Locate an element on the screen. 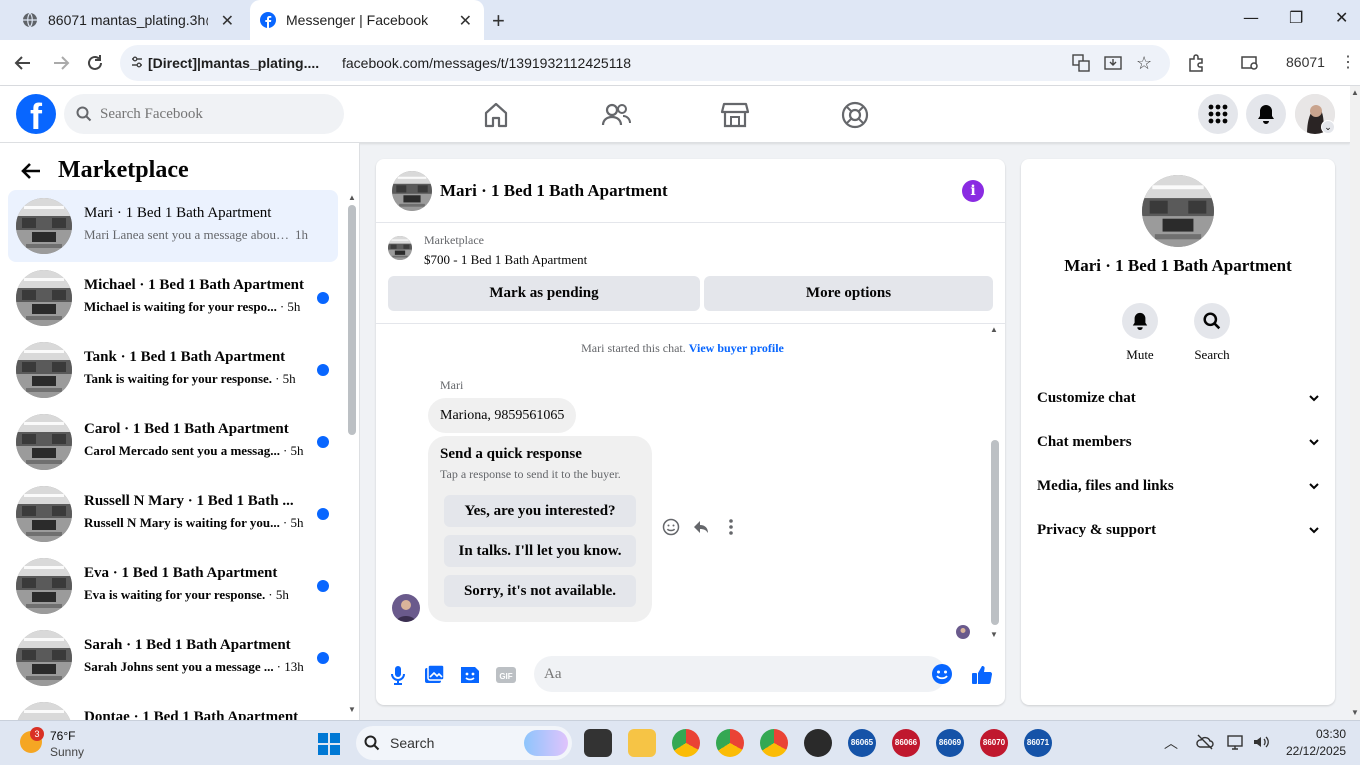  search-input is located at coordinates (210, 114).